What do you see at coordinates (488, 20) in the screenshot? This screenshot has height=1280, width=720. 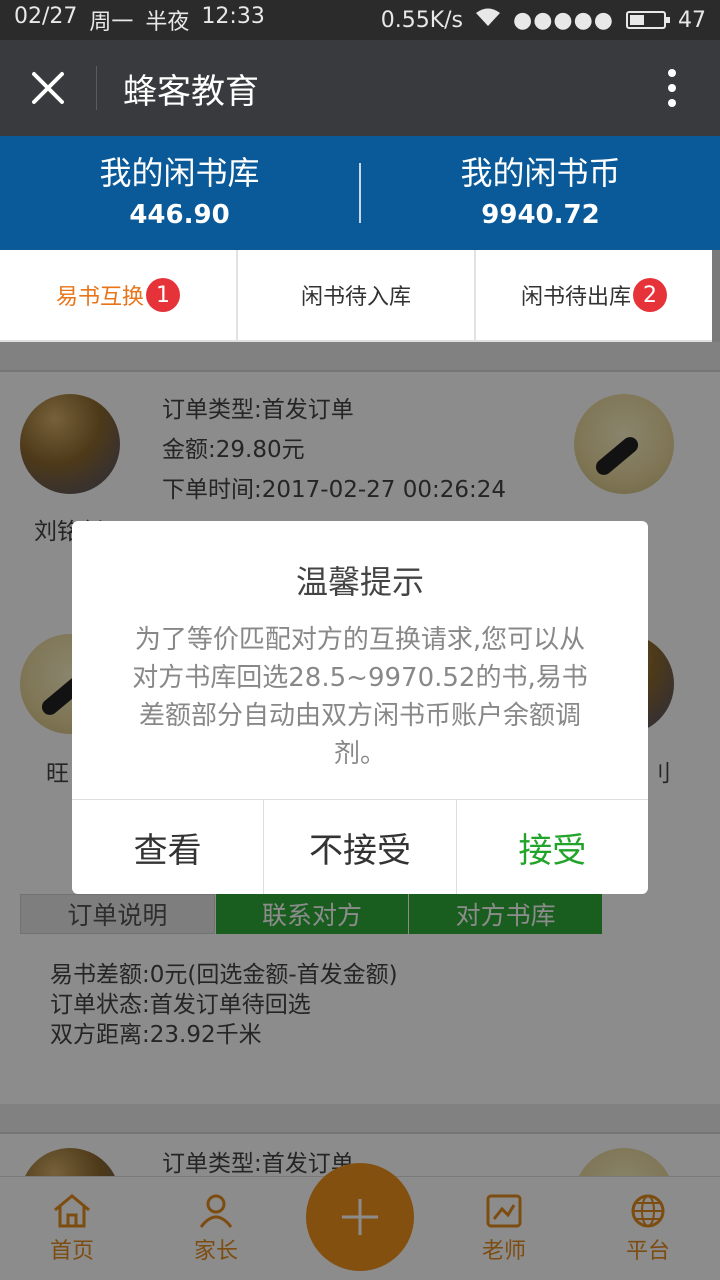 I see `wifi-icon` at bounding box center [488, 20].